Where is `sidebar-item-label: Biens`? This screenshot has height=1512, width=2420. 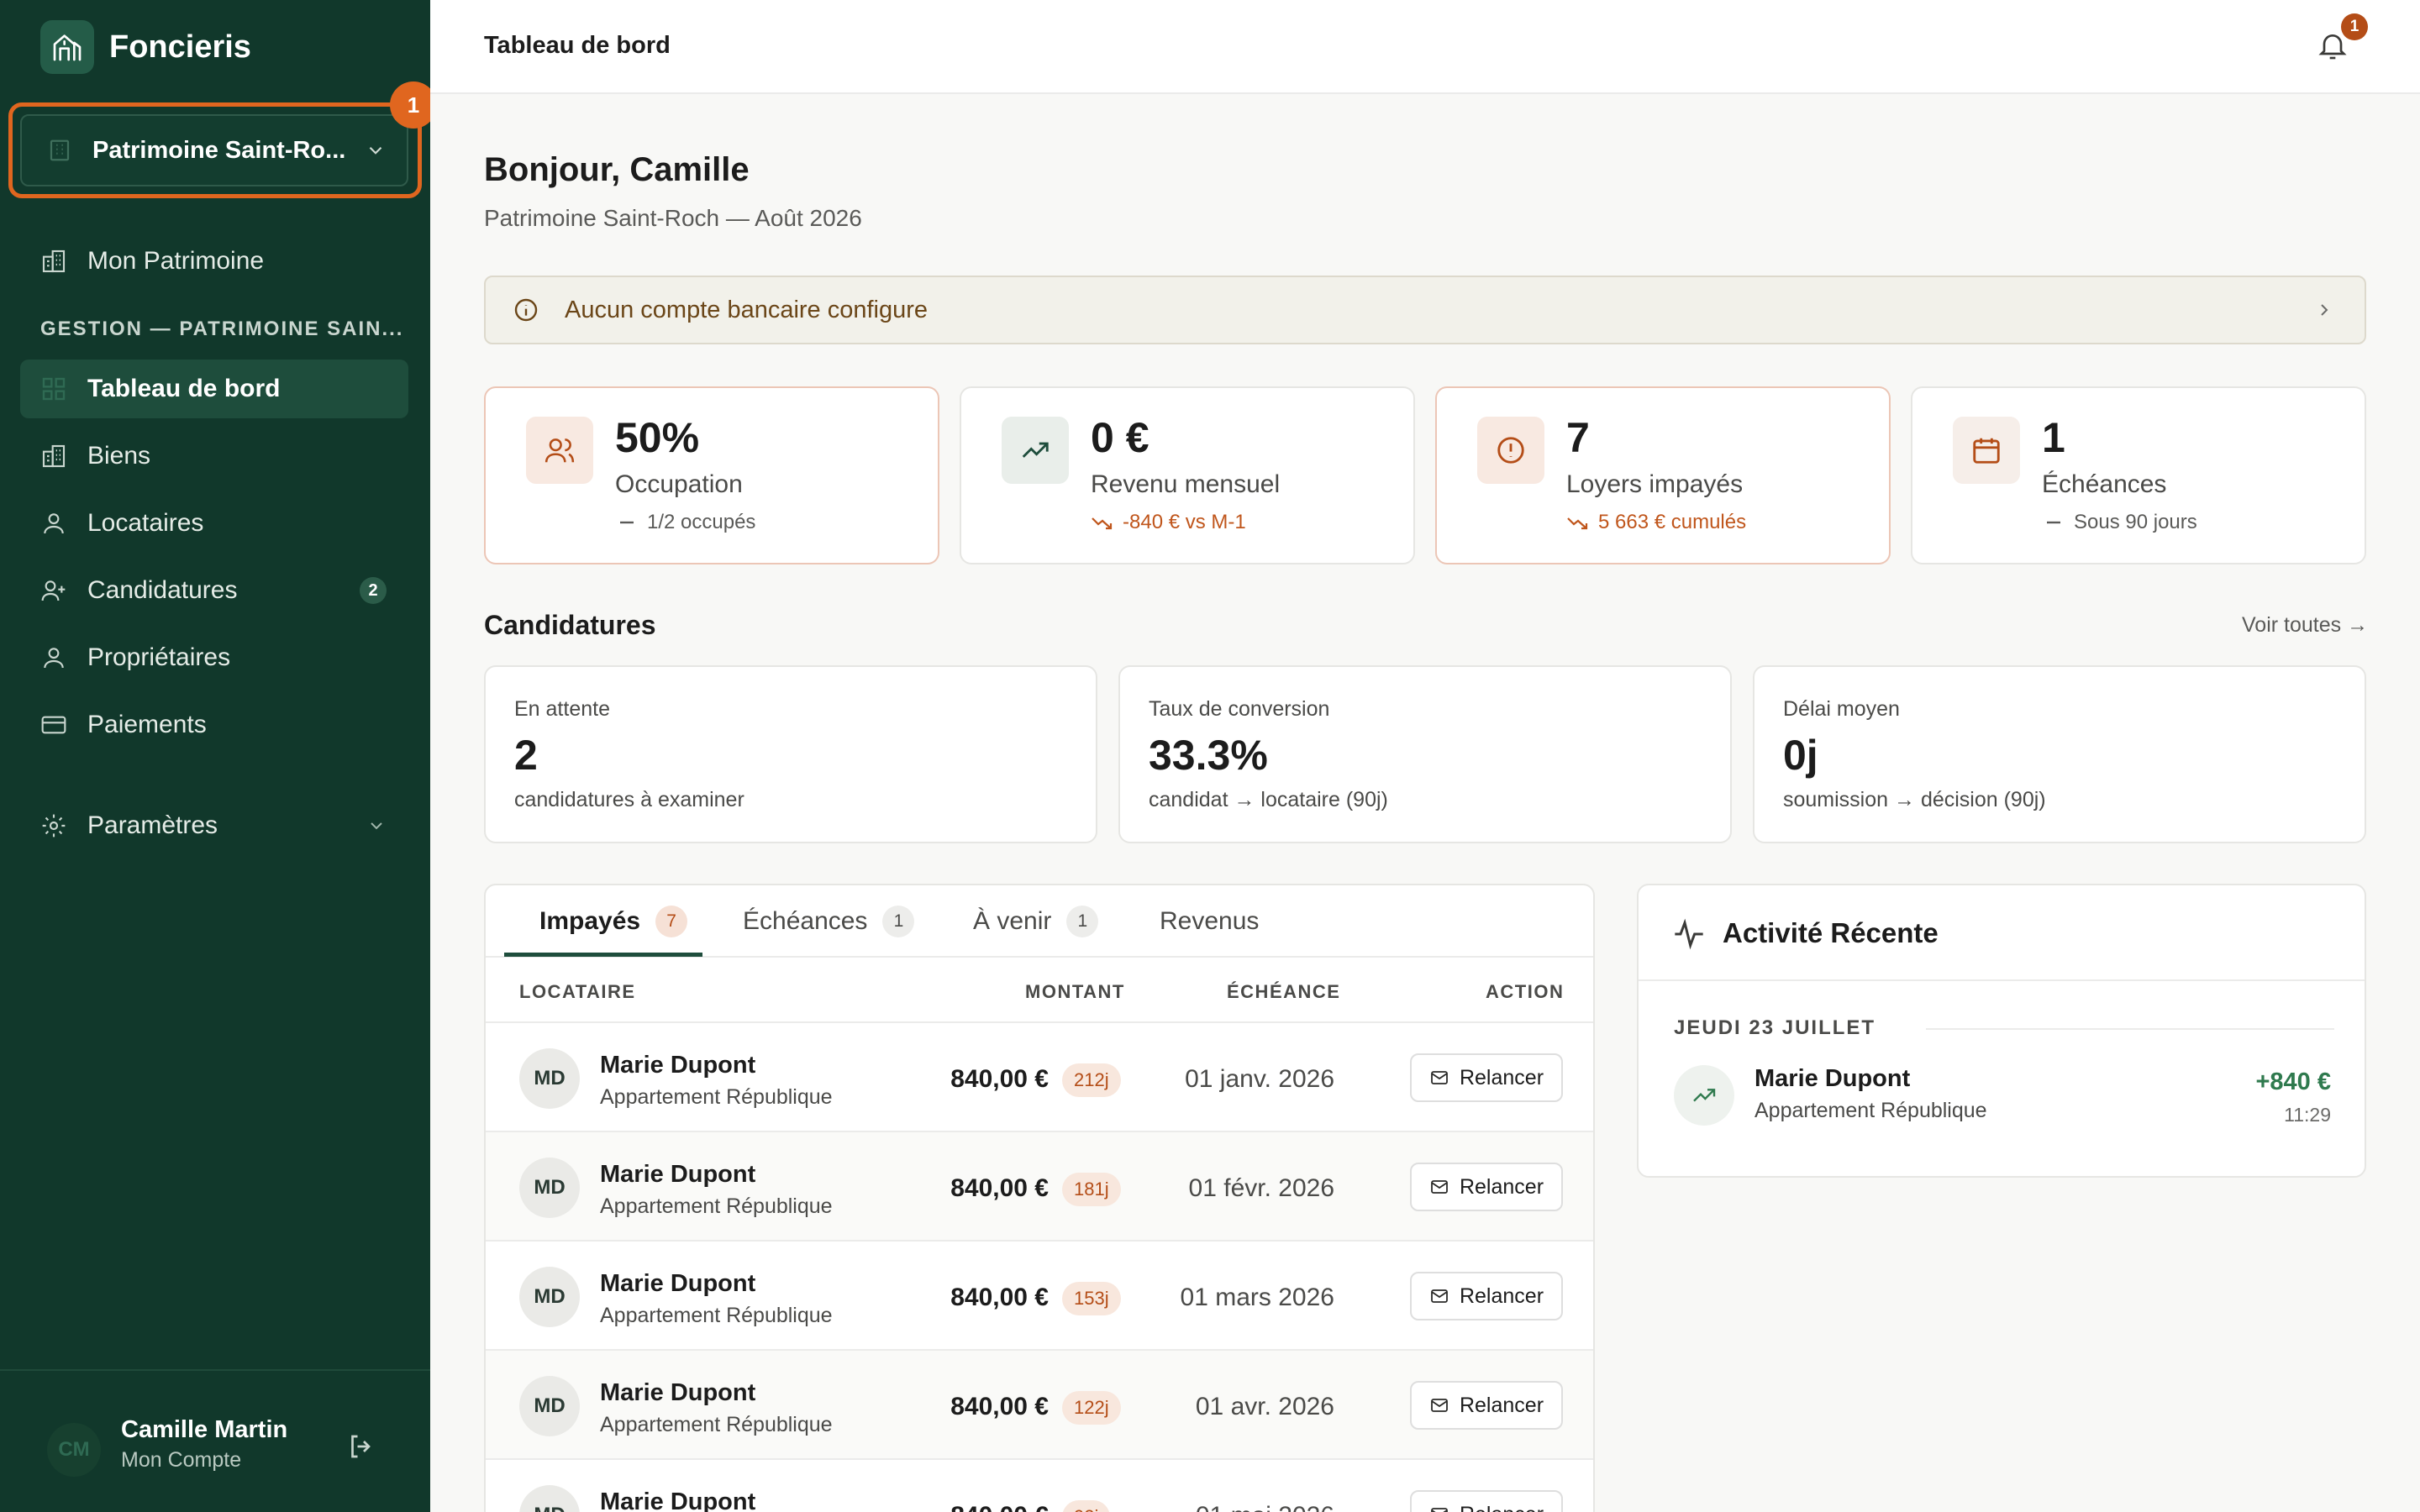
sidebar-item-label: Biens is located at coordinates (119, 456).